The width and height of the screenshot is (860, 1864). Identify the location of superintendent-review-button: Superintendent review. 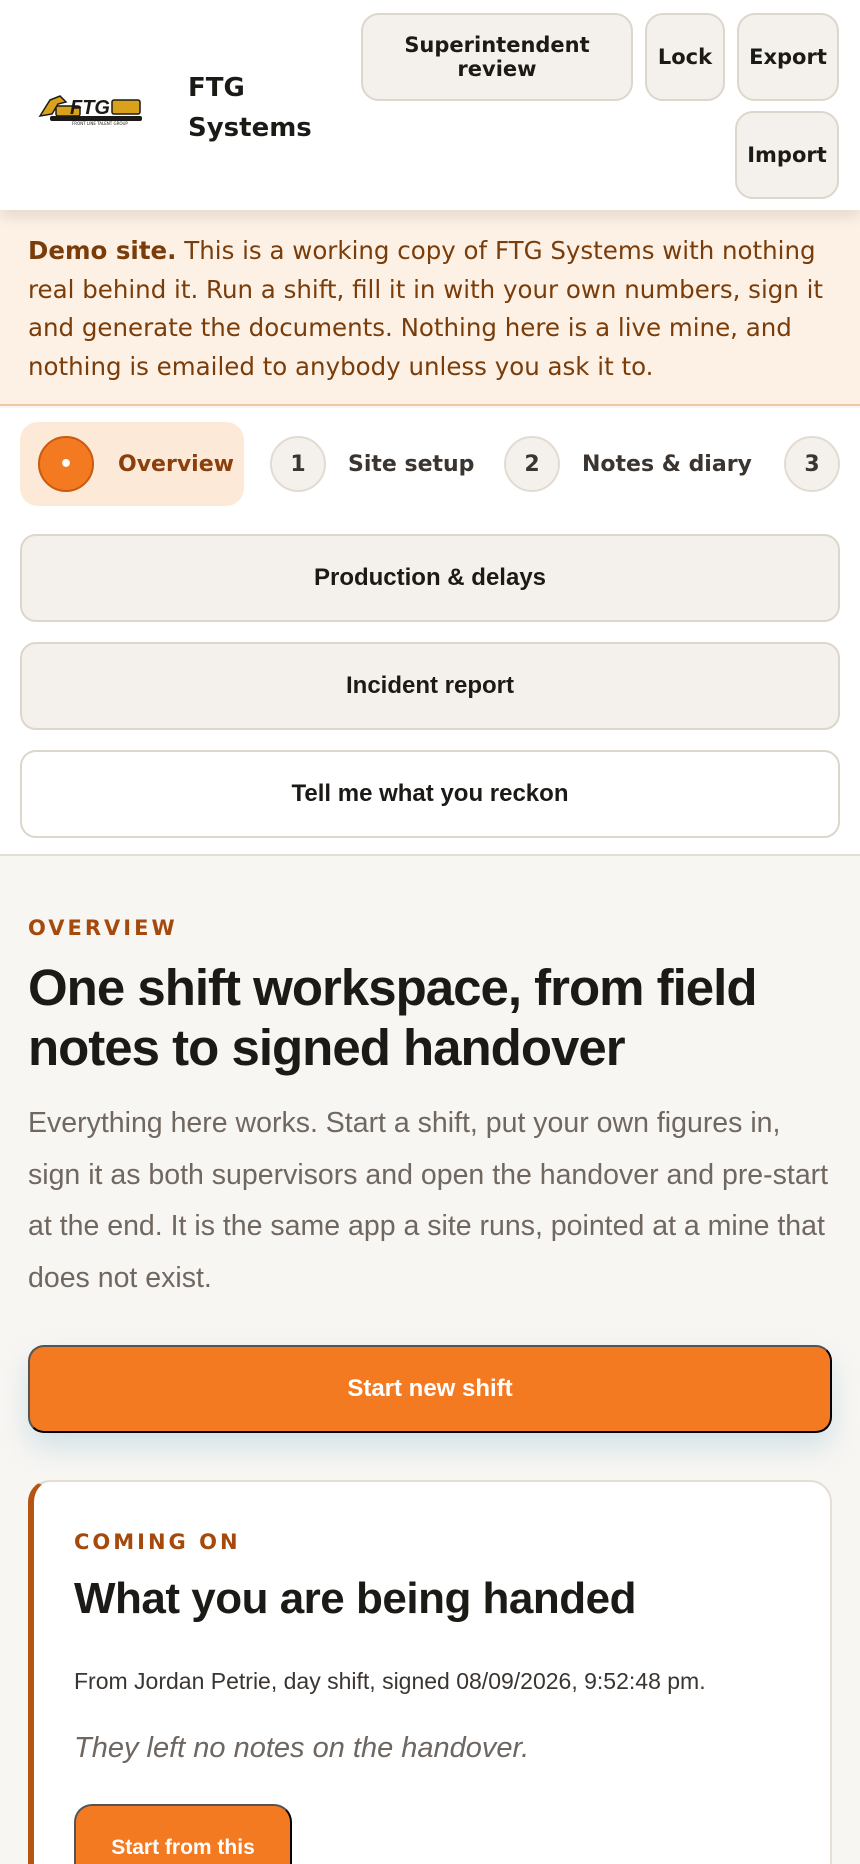
(497, 57).